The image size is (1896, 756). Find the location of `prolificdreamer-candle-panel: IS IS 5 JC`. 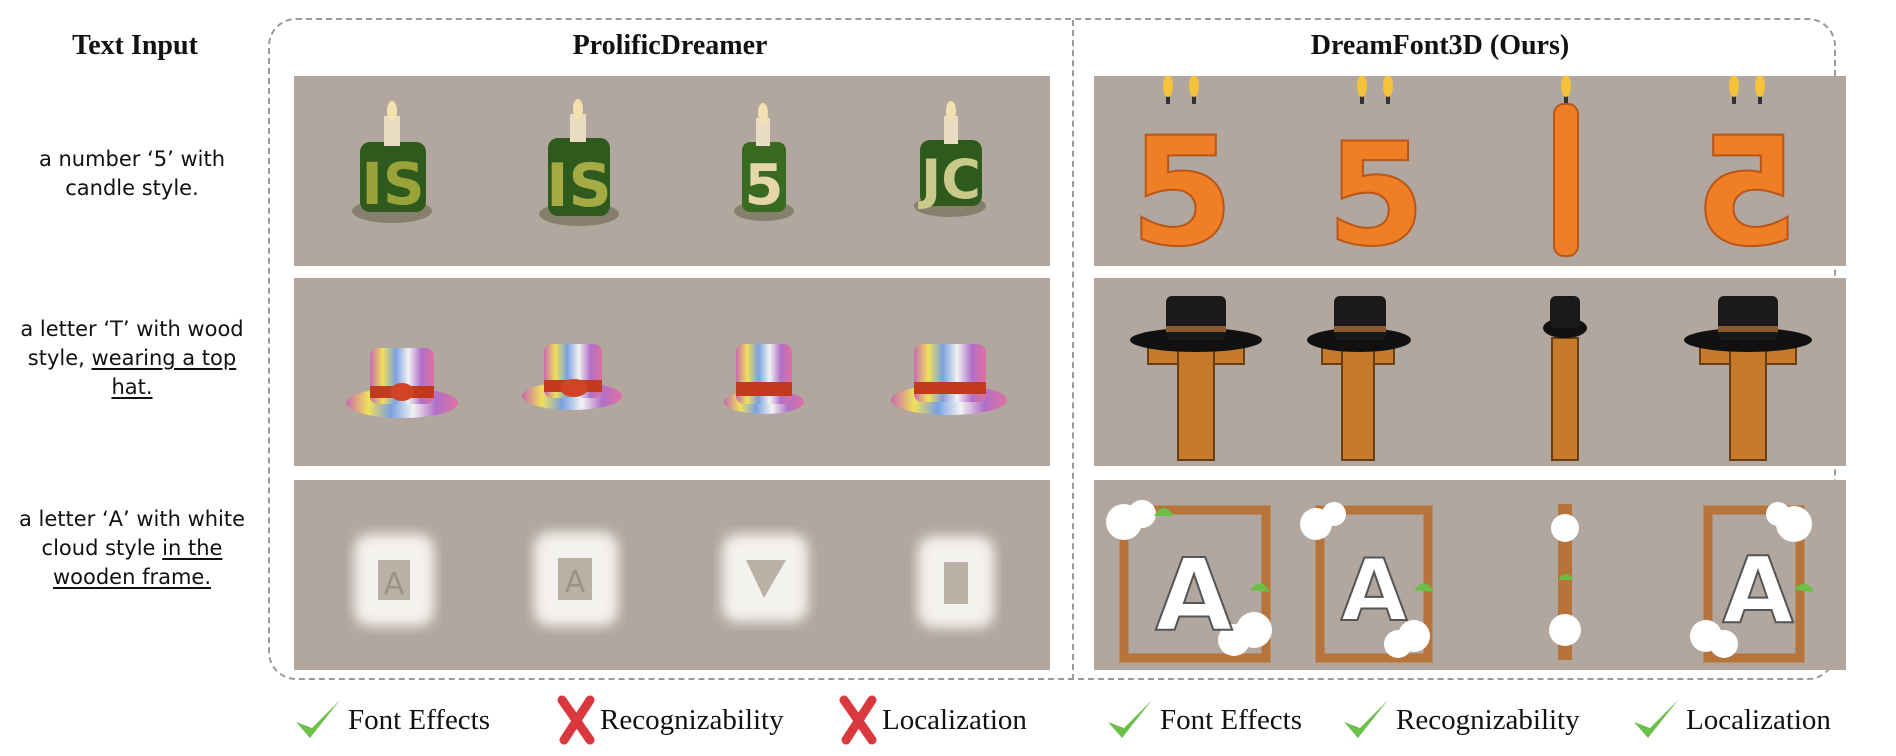

prolificdreamer-candle-panel: IS IS 5 JC is located at coordinates (672, 171).